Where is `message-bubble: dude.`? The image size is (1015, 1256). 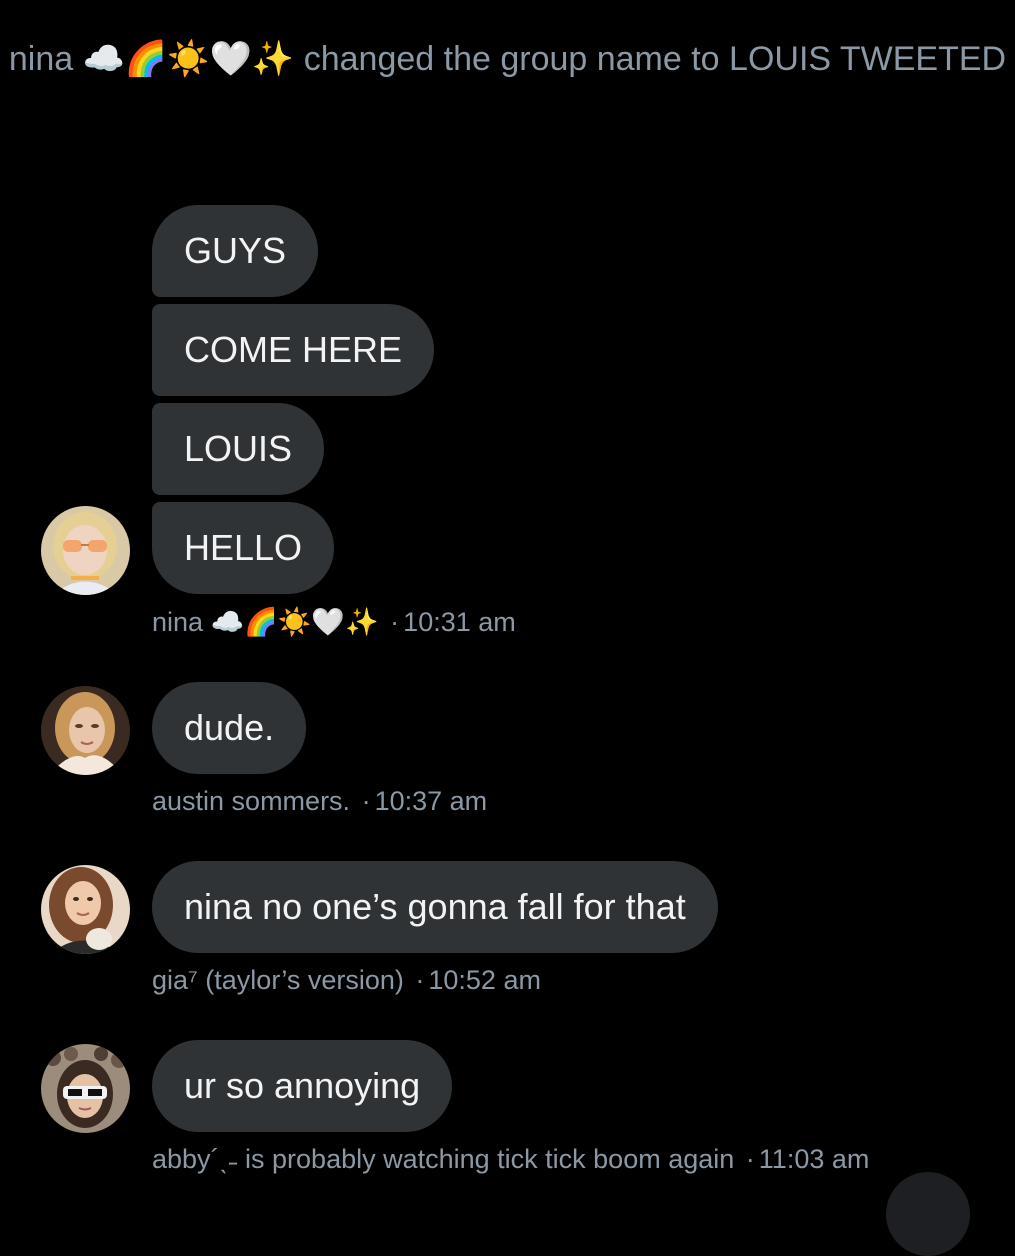 message-bubble: dude. is located at coordinates (229, 728).